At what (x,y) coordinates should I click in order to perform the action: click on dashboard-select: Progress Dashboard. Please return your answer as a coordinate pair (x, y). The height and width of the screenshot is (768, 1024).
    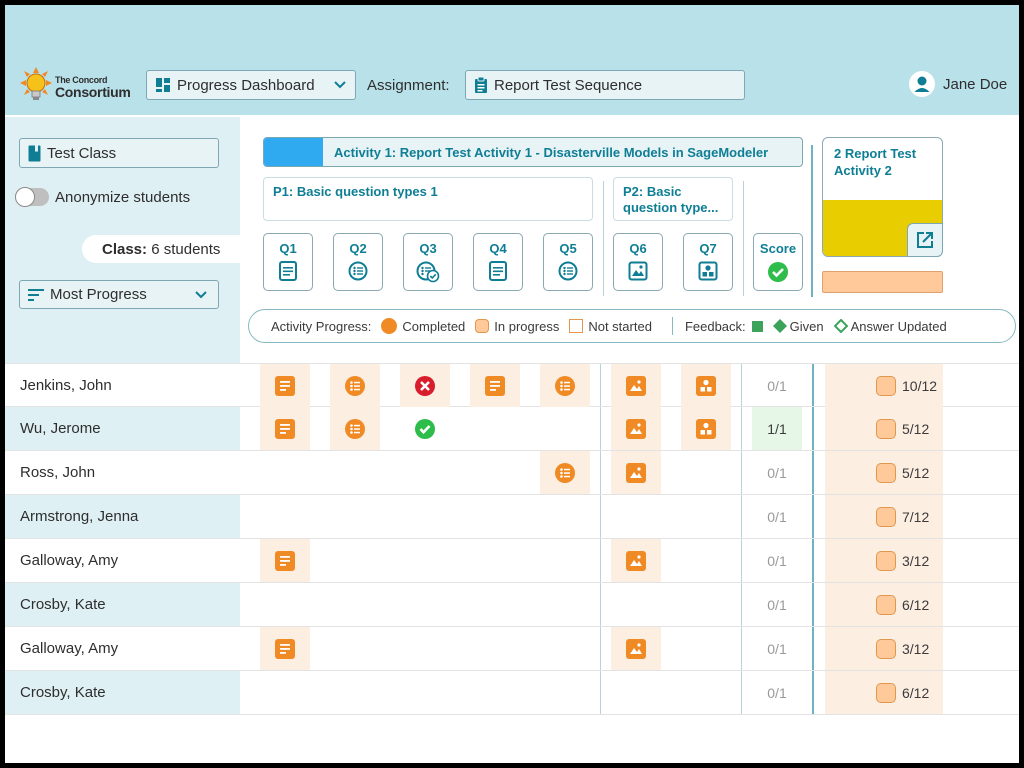
    Looking at the image, I should click on (251, 85).